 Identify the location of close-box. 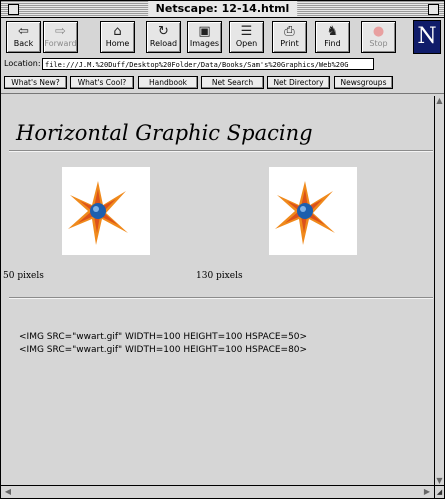
(13, 9).